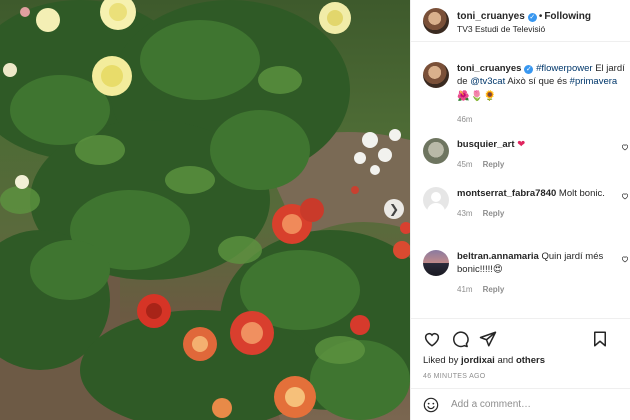 This screenshot has height=420, width=630. I want to click on likes-summary: Liked by jordixai and others, so click(521, 360).